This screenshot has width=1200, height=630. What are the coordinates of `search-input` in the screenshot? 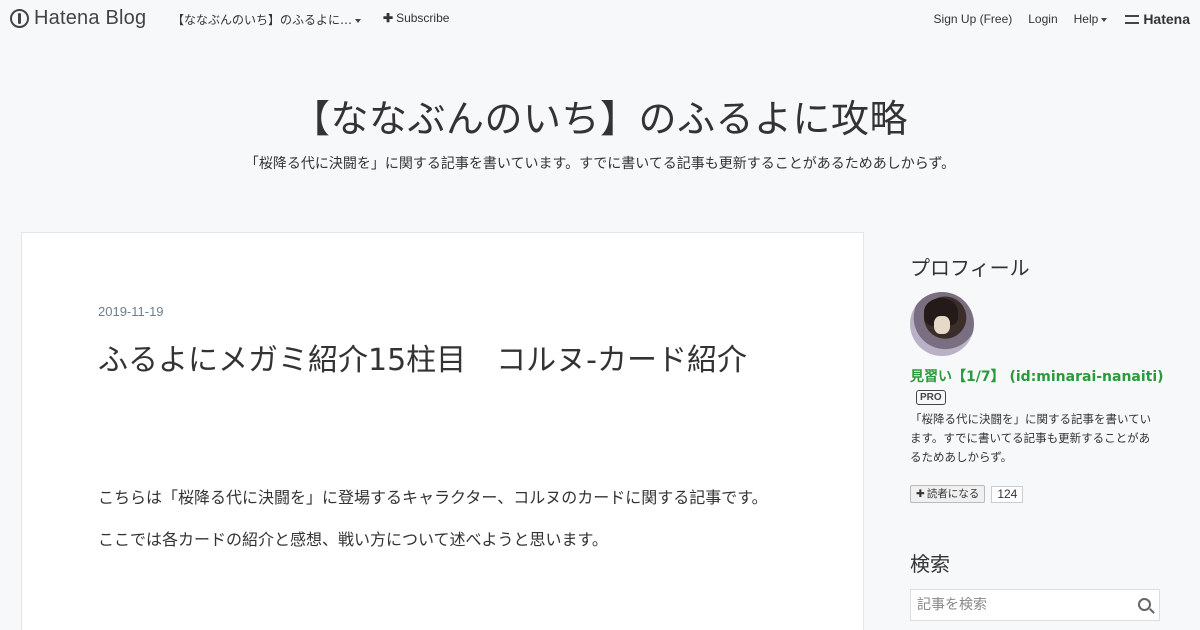 It's located at (1018, 605).